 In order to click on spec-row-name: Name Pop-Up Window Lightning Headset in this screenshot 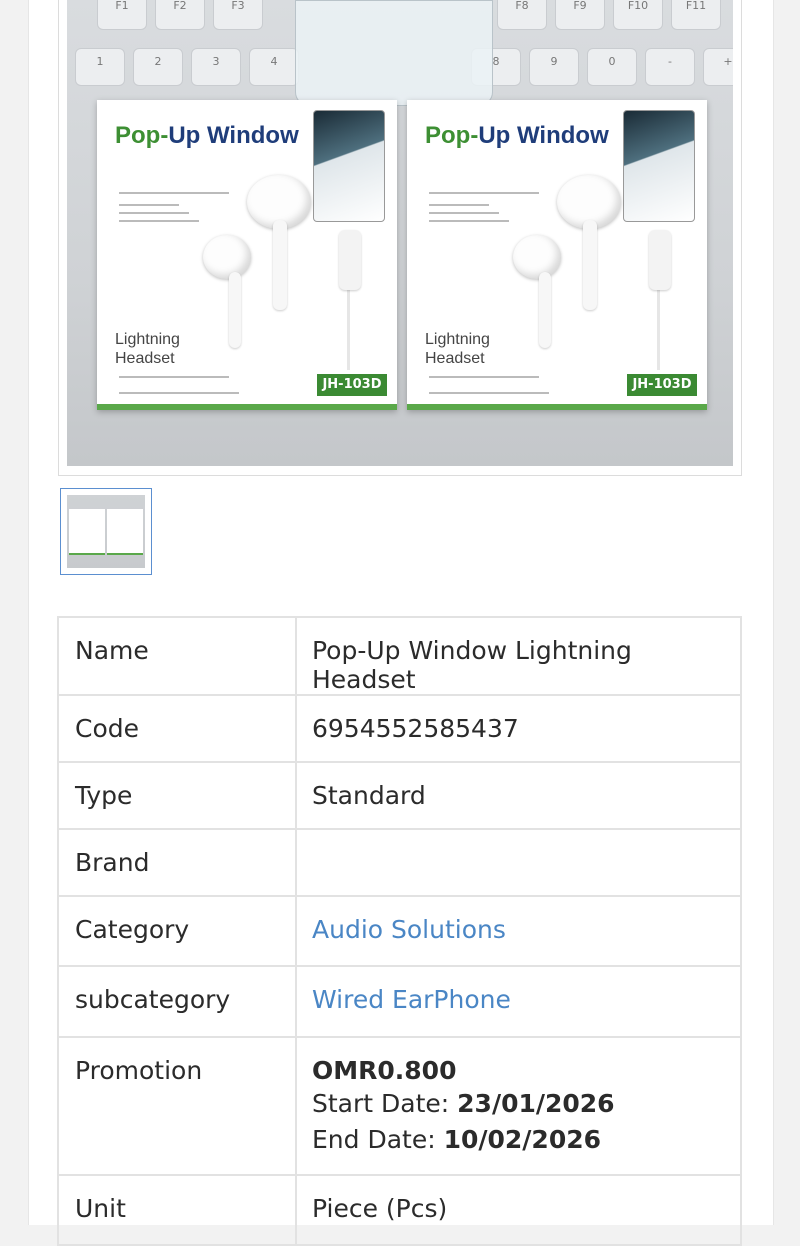, I will do `click(399, 656)`.